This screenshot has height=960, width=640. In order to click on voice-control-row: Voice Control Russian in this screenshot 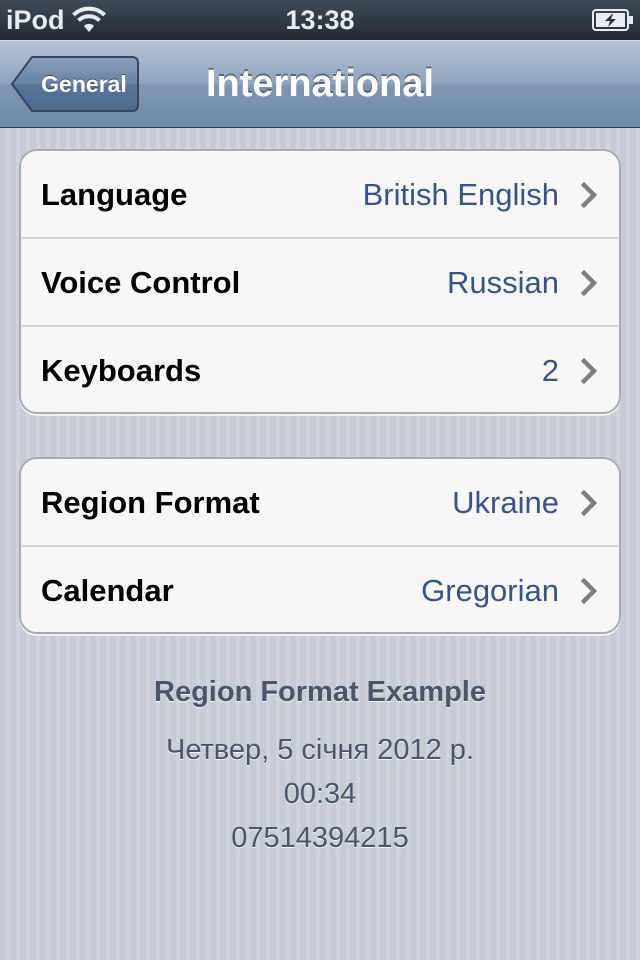, I will do `click(320, 283)`.